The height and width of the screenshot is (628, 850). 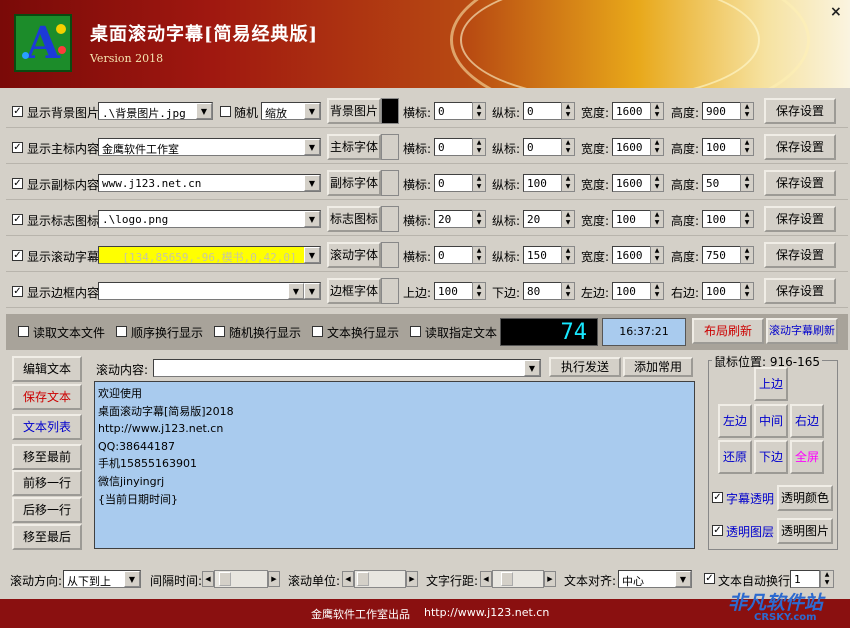 What do you see at coordinates (807, 421) in the screenshot?
I see `pos-right-button: 右边` at bounding box center [807, 421].